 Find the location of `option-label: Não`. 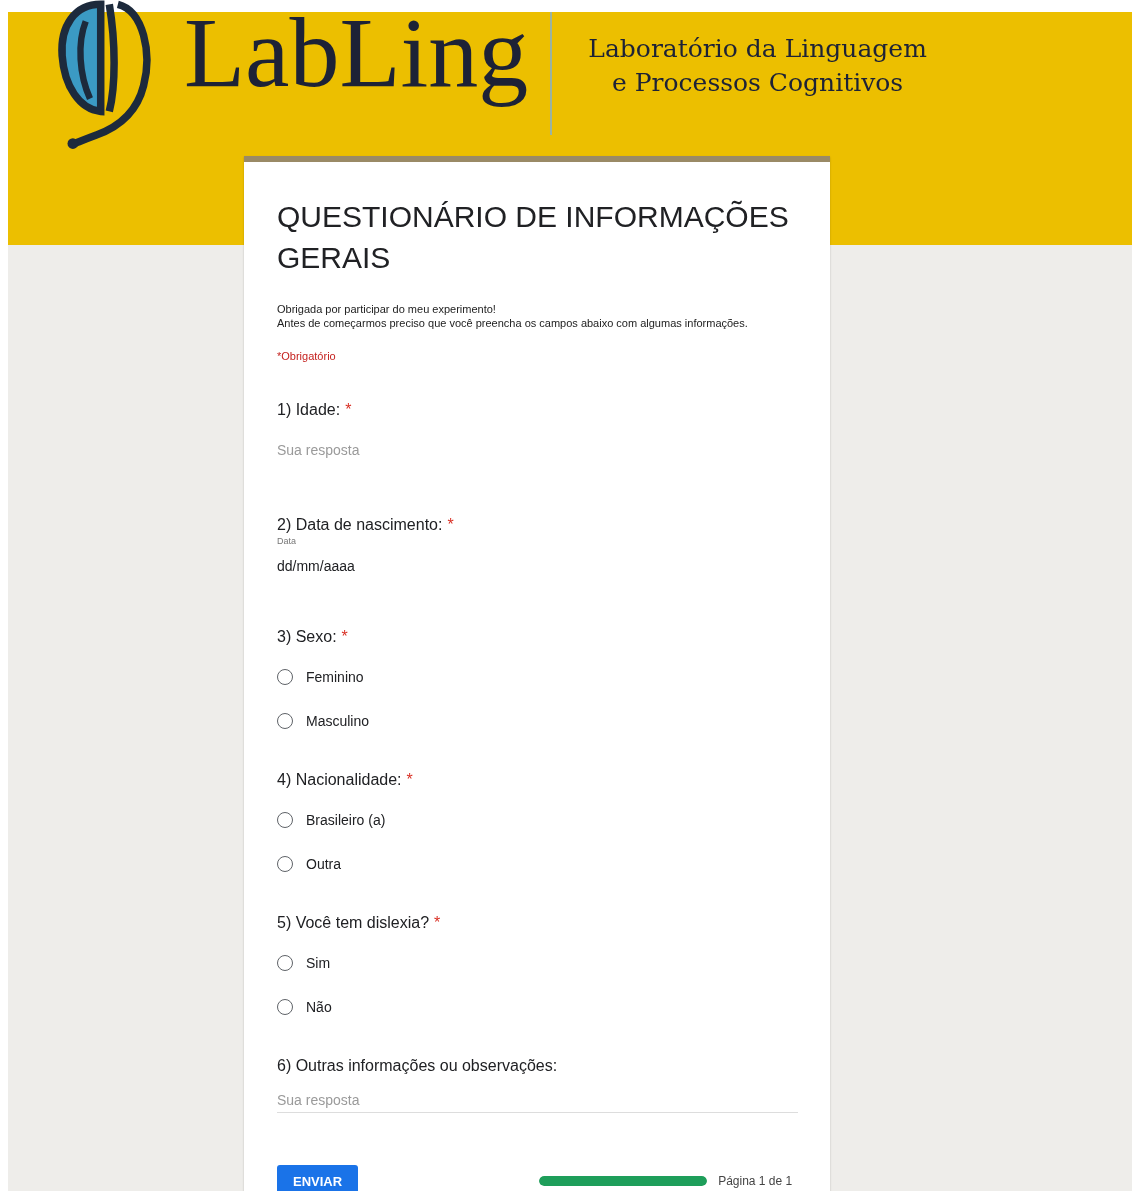

option-label: Não is located at coordinates (319, 1007).